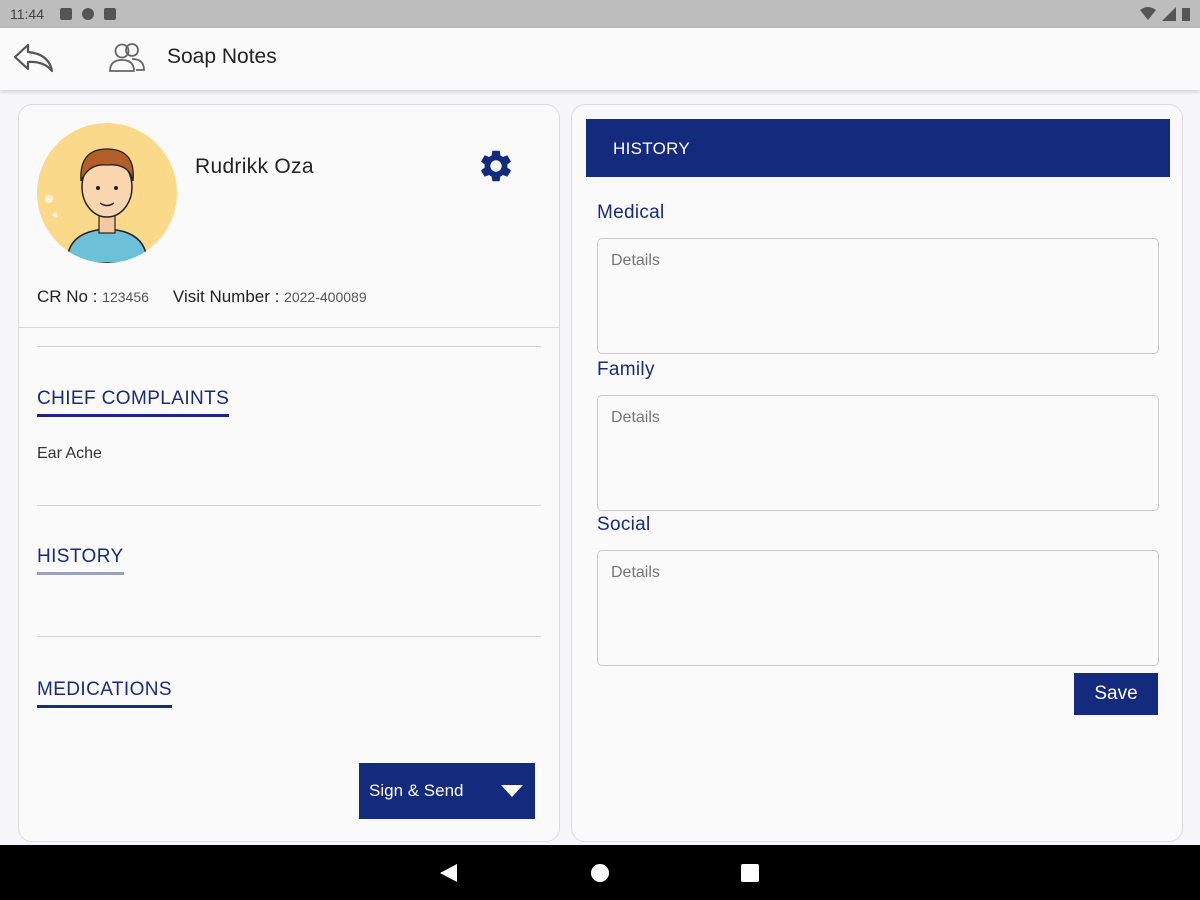 Image resolution: width=1200 pixels, height=900 pixels. Describe the element at coordinates (512, 791) in the screenshot. I see `chevron-down-icon` at that location.